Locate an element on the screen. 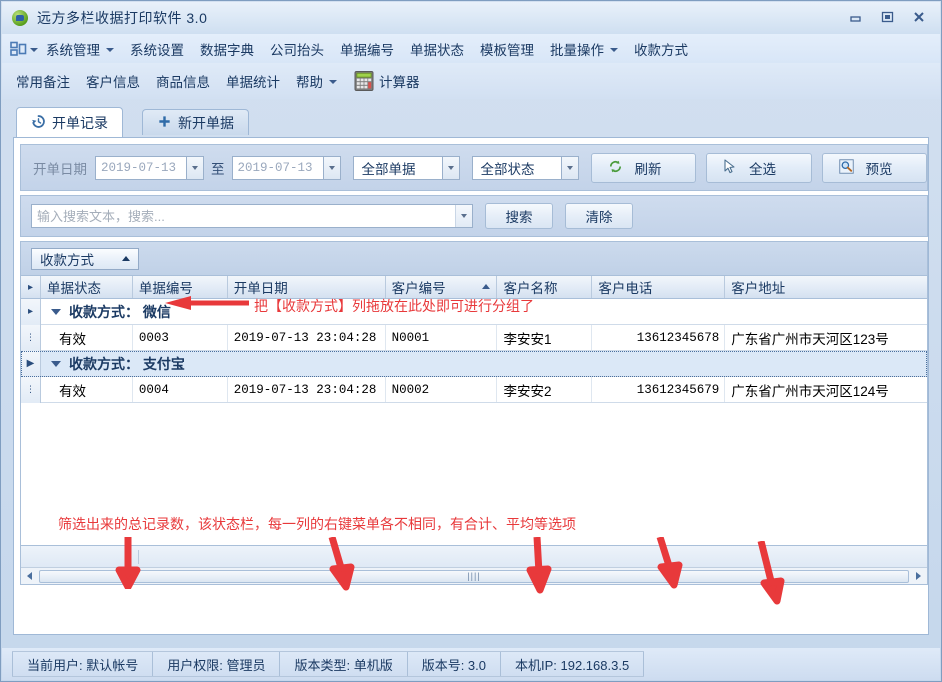 The height and width of the screenshot is (682, 942). search-input-wrapper is located at coordinates (252, 216).